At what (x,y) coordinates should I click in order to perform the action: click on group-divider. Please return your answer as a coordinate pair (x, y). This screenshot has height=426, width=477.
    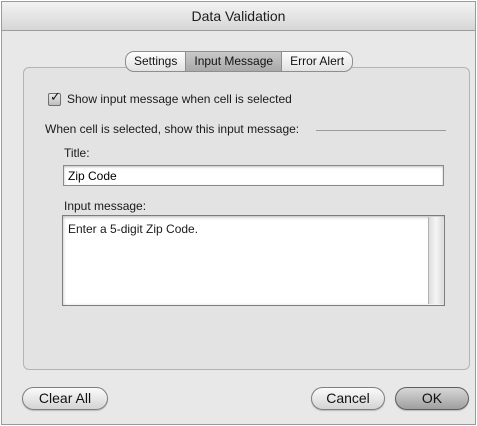
    Looking at the image, I should click on (381, 130).